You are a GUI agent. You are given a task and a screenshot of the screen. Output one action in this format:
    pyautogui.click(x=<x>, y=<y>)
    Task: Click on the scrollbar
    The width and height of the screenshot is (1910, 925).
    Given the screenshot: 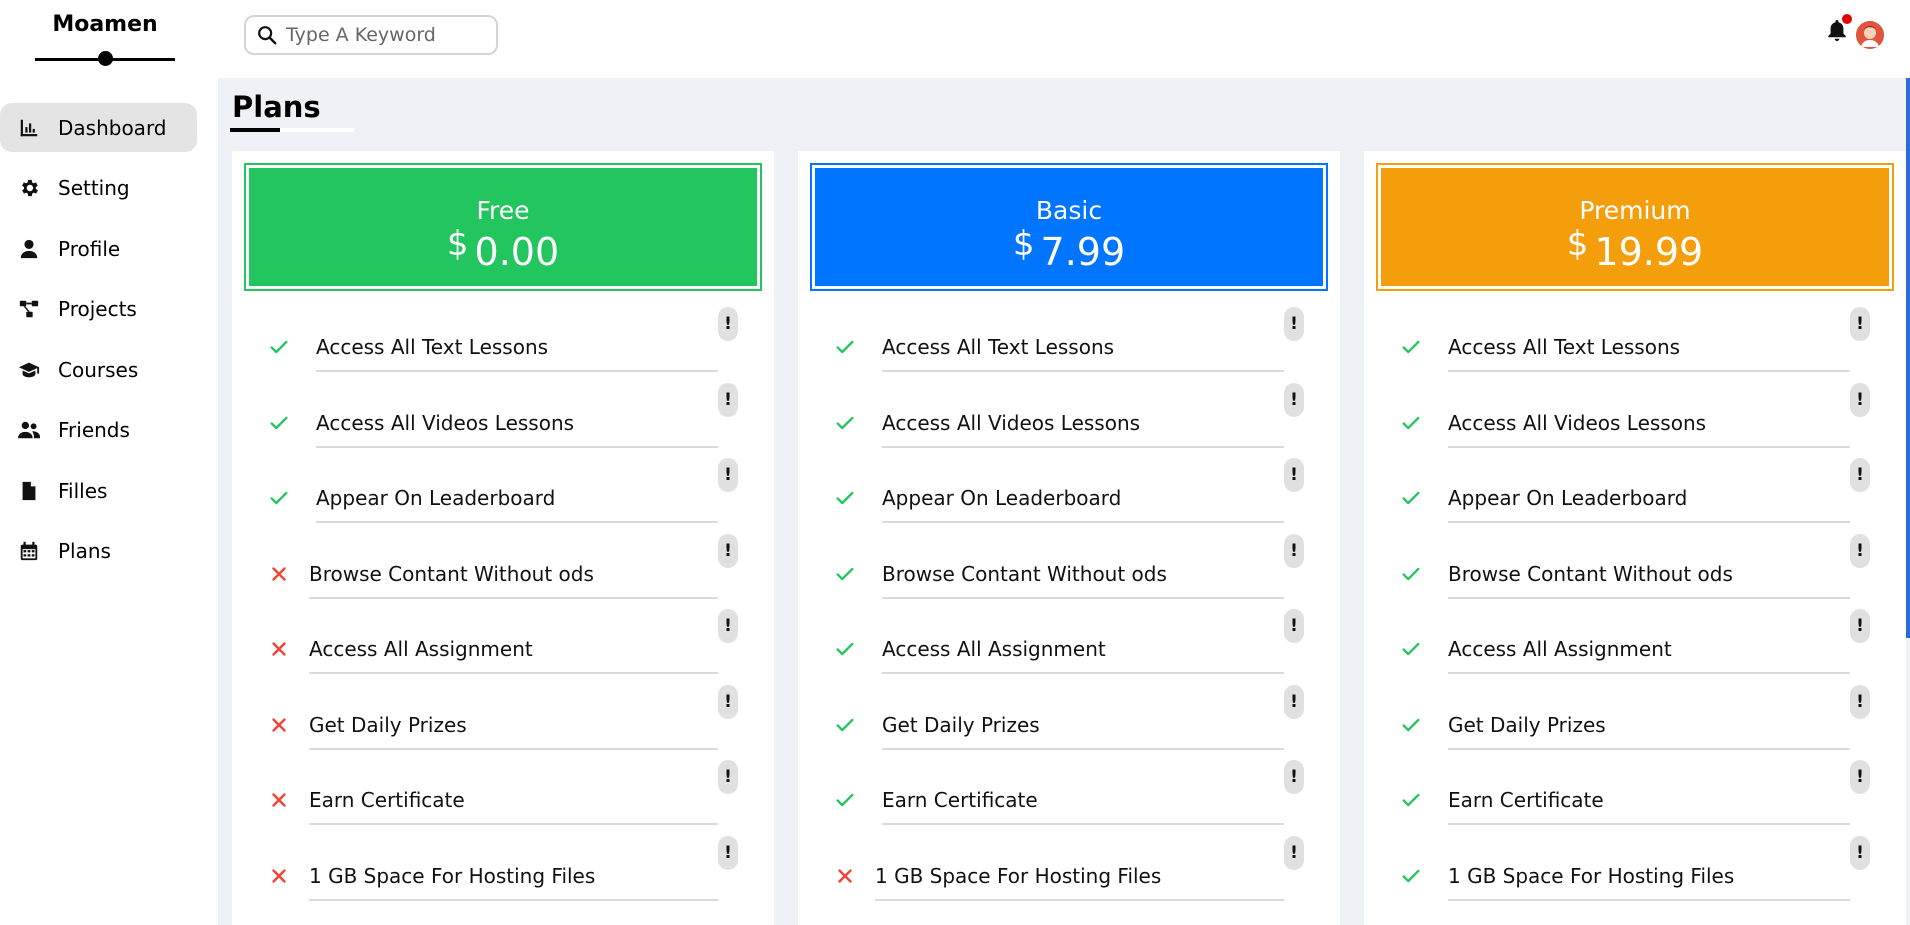 What is the action you would take?
    pyautogui.click(x=1908, y=358)
    